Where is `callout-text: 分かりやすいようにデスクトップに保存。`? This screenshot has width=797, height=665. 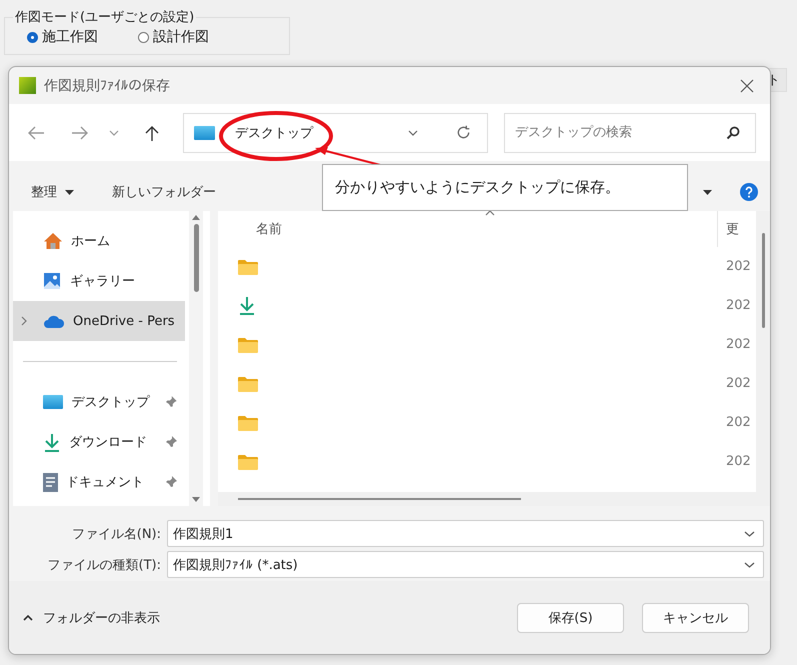
callout-text: 分かりやすいようにデスクトップに保存。 is located at coordinates (505, 187).